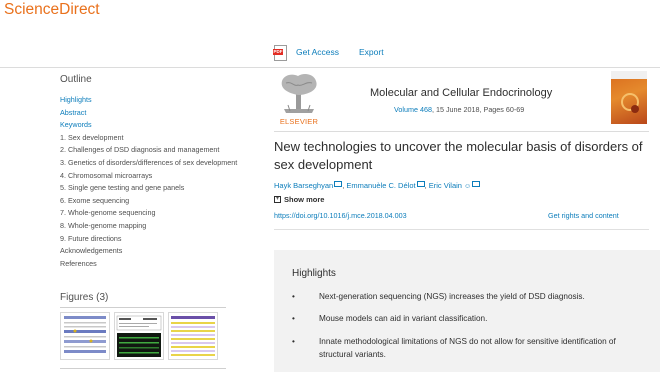 This screenshot has width=660, height=372. What do you see at coordinates (299, 93) in the screenshot?
I see `elsevier-tree-icon` at bounding box center [299, 93].